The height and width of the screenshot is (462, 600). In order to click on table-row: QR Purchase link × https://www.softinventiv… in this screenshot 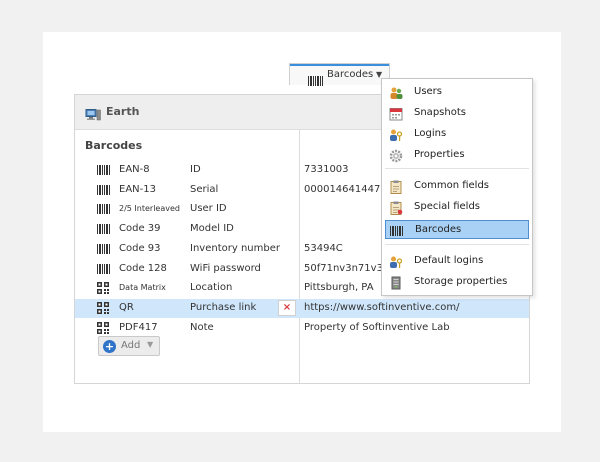, I will do `click(302, 308)`.